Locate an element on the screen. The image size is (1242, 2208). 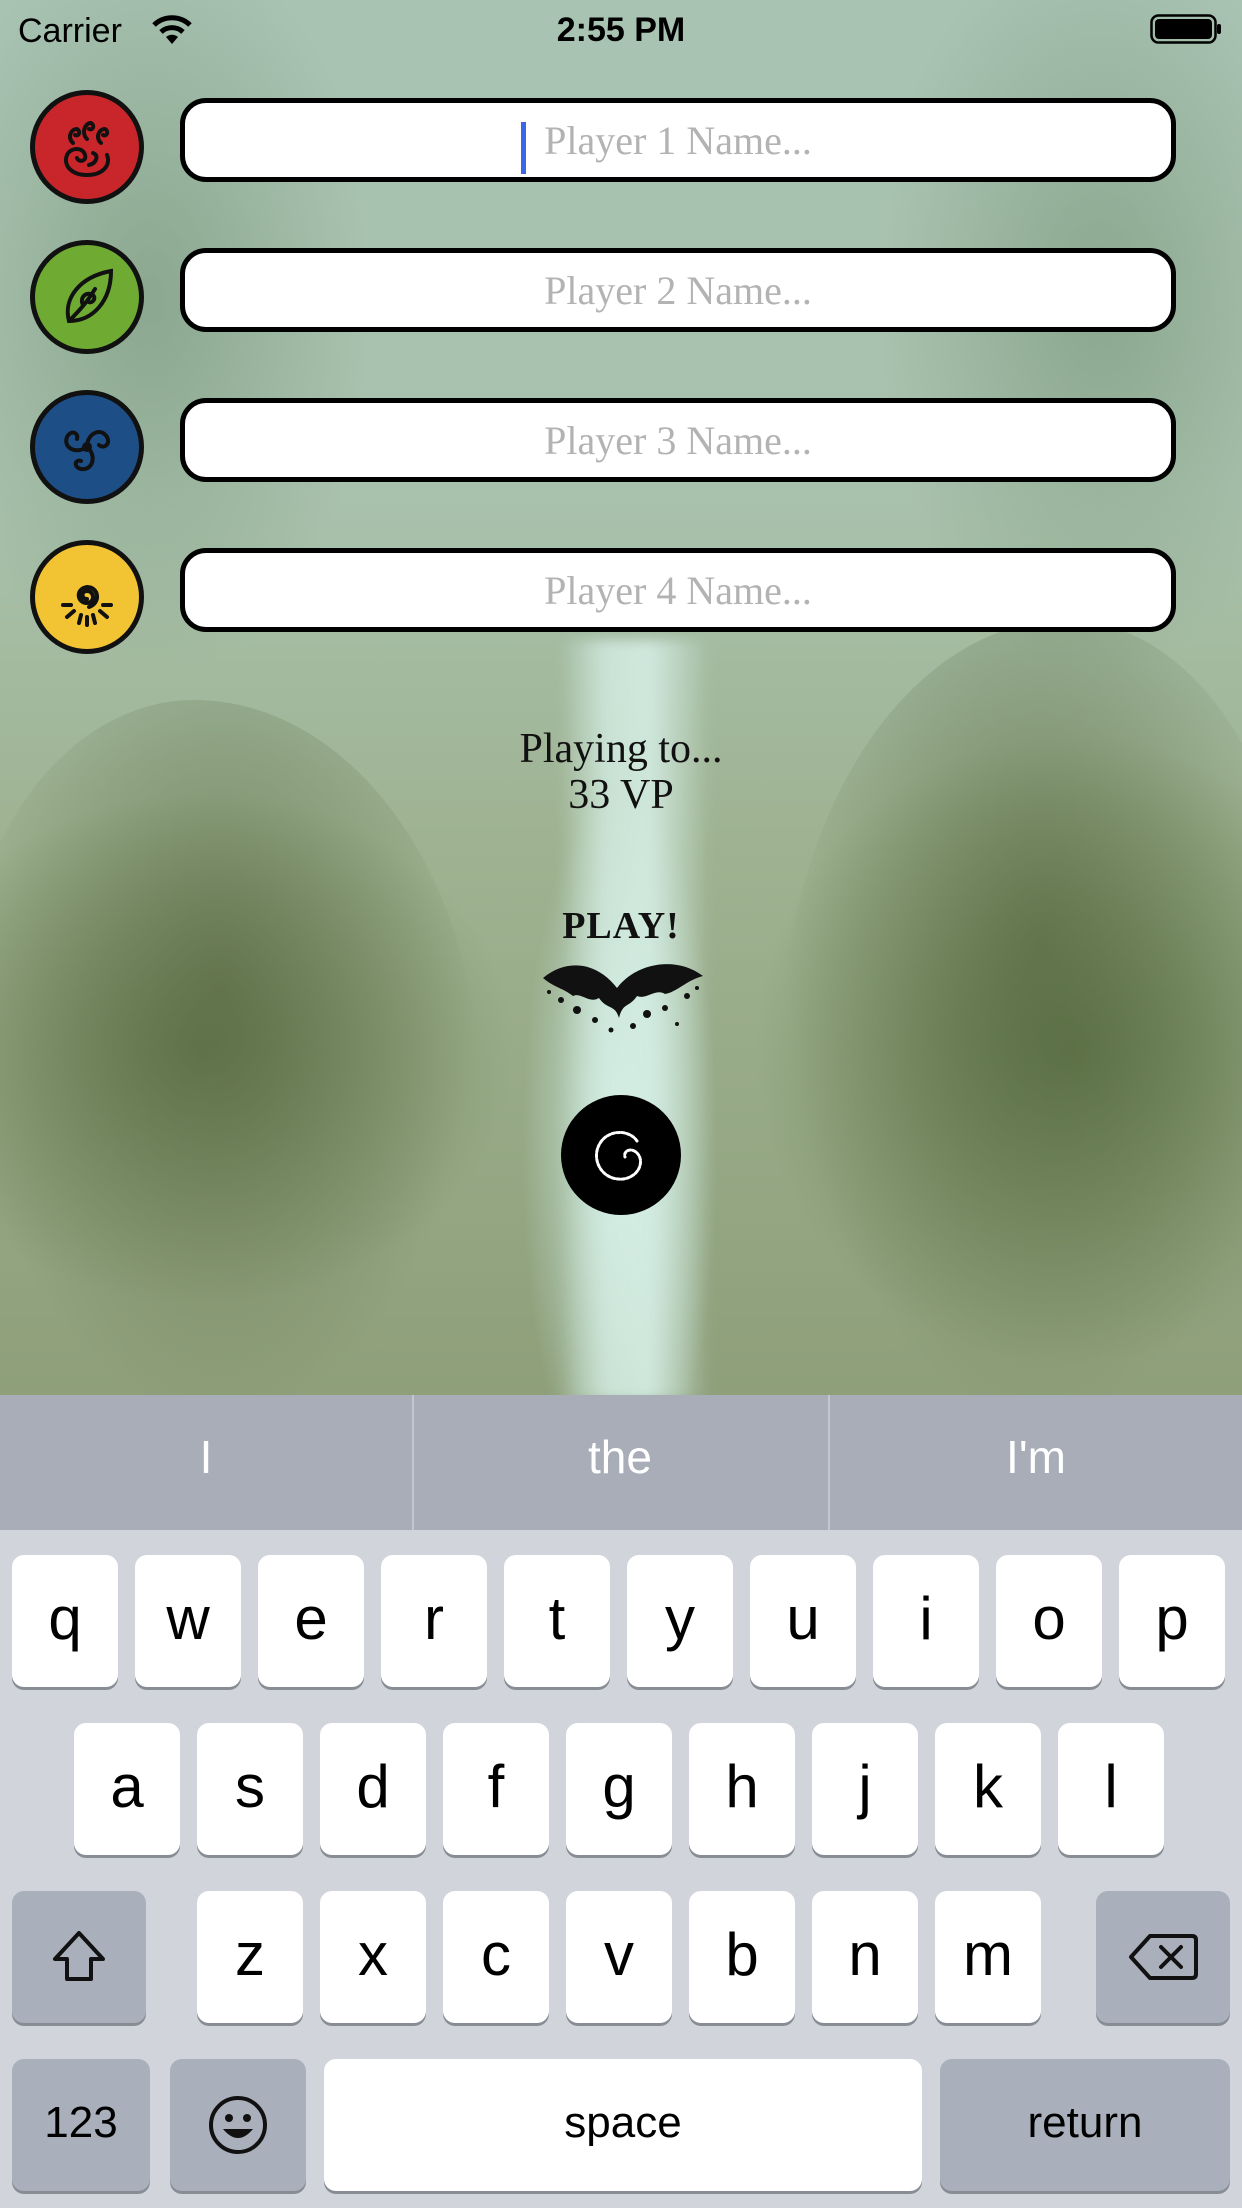
key-s: s is located at coordinates (250, 1789).